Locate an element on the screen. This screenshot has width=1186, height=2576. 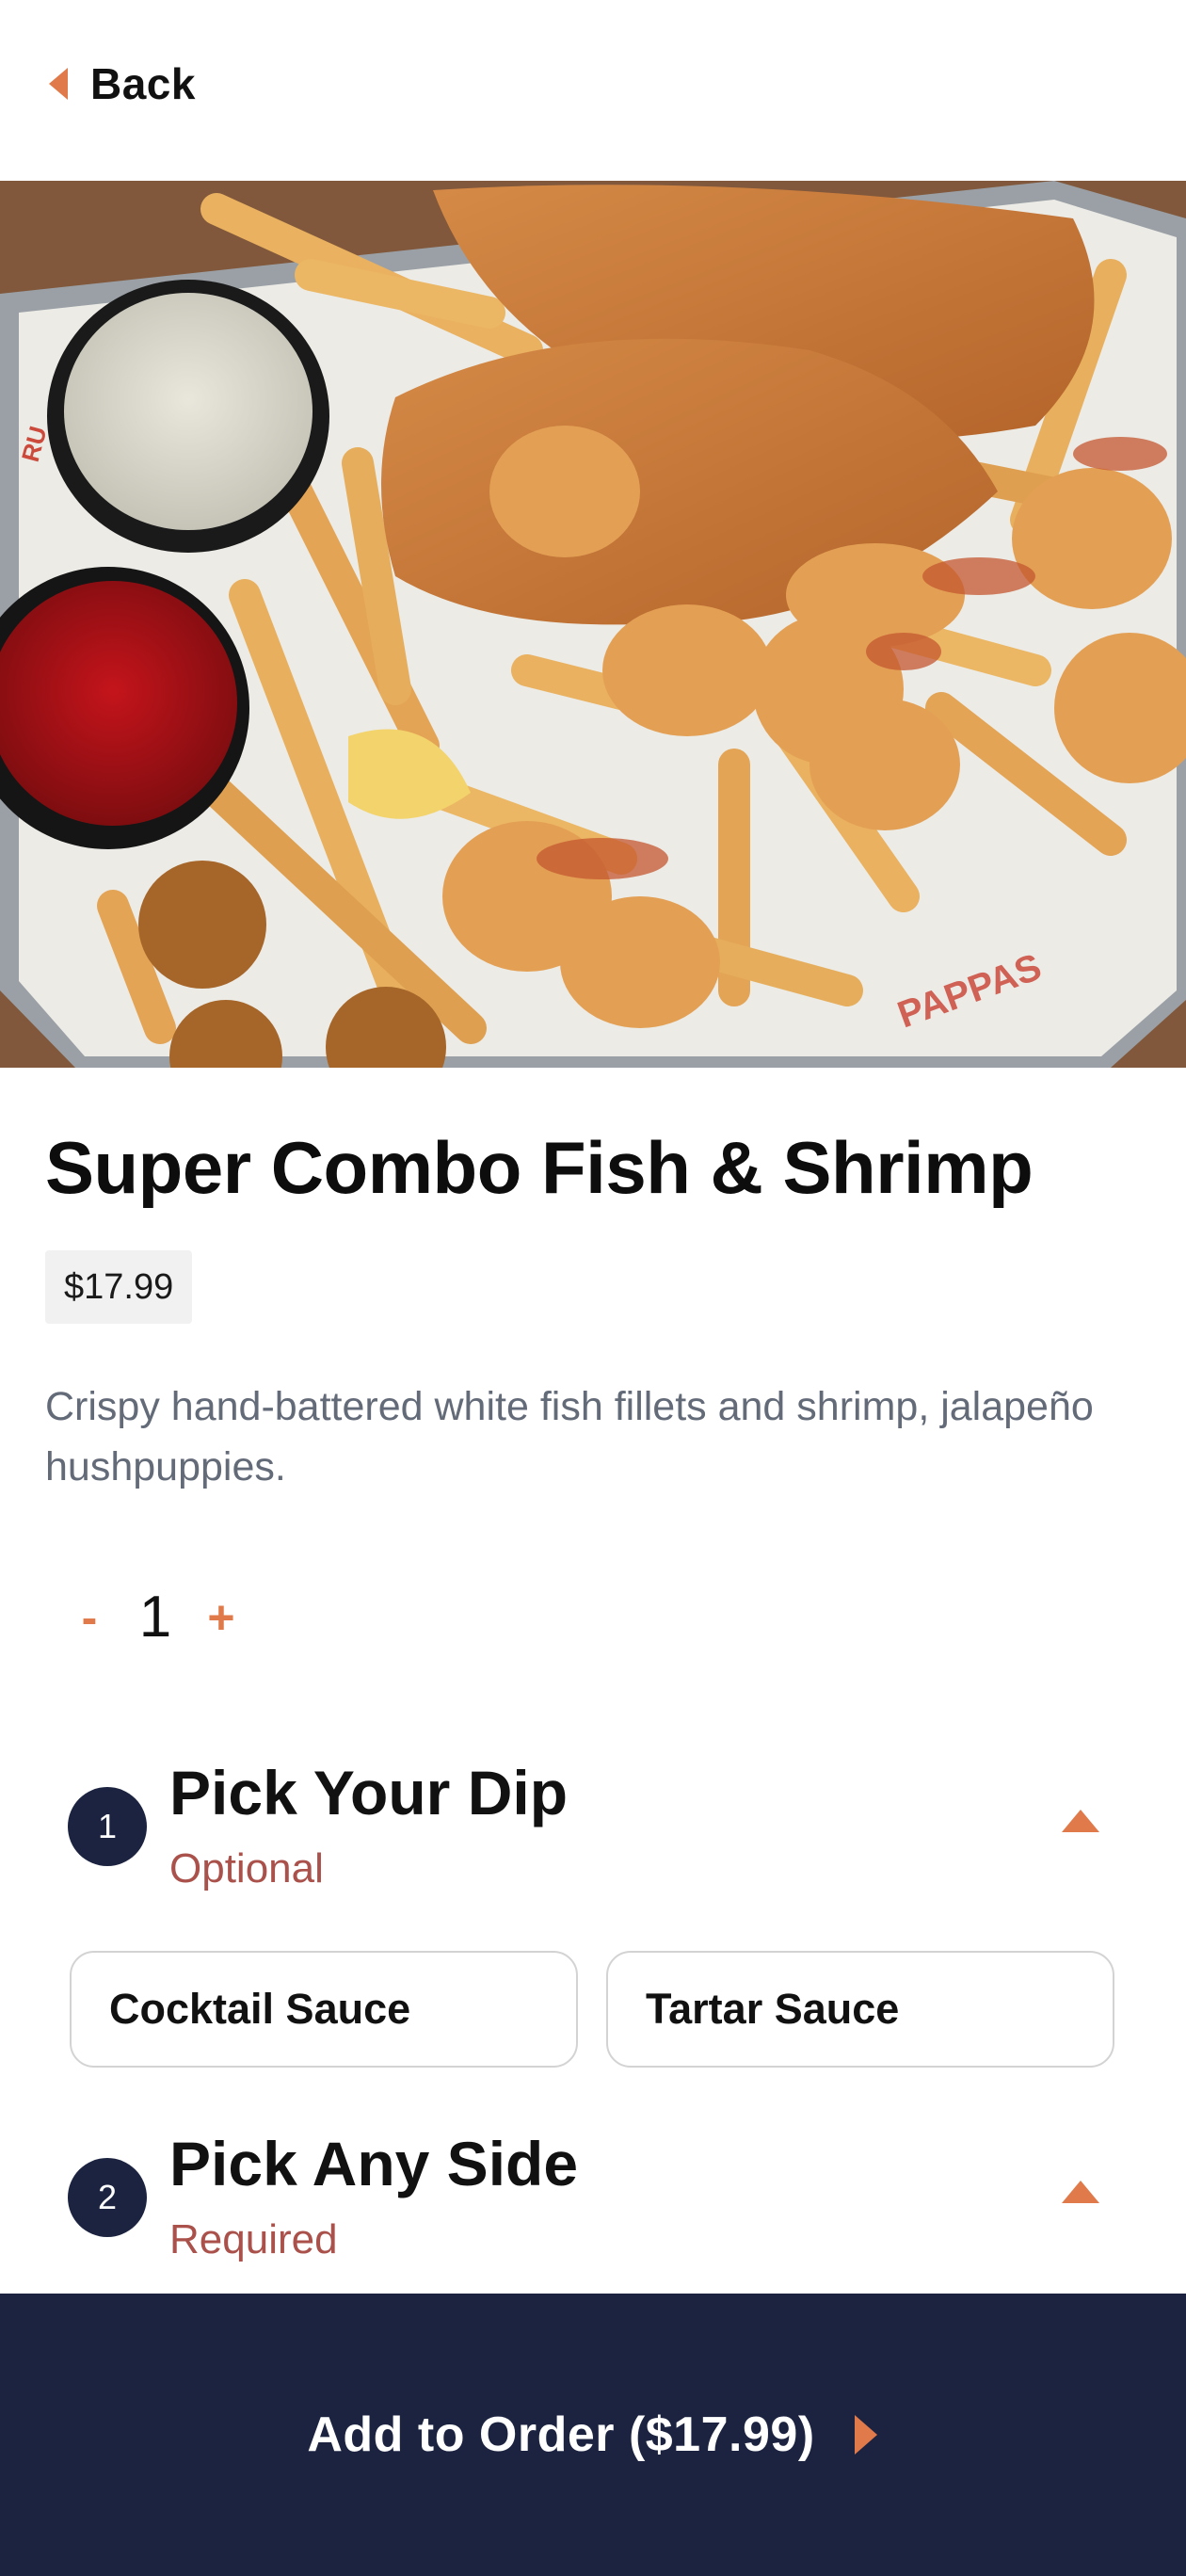
step-number-badge: 1 is located at coordinates (107, 1826).